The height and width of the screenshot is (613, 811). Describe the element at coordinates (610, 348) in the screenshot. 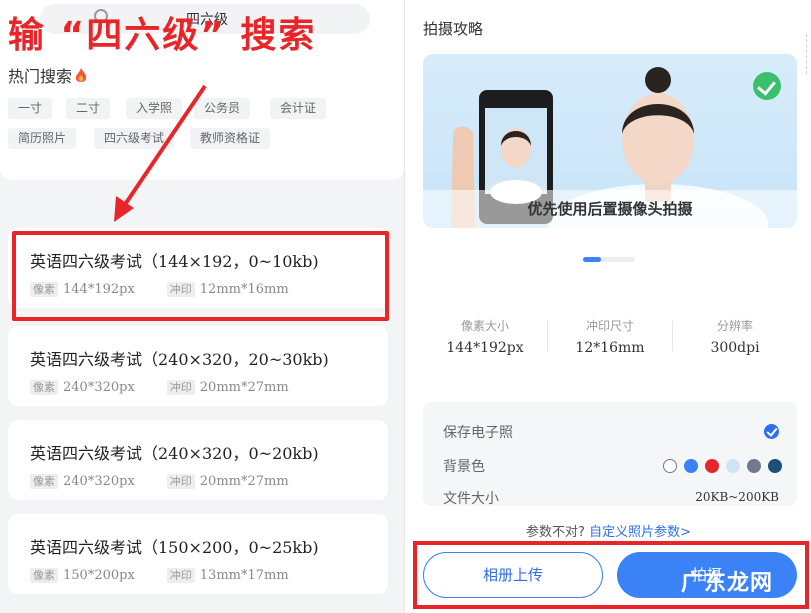

I see `spec-value: 12*16mm` at that location.